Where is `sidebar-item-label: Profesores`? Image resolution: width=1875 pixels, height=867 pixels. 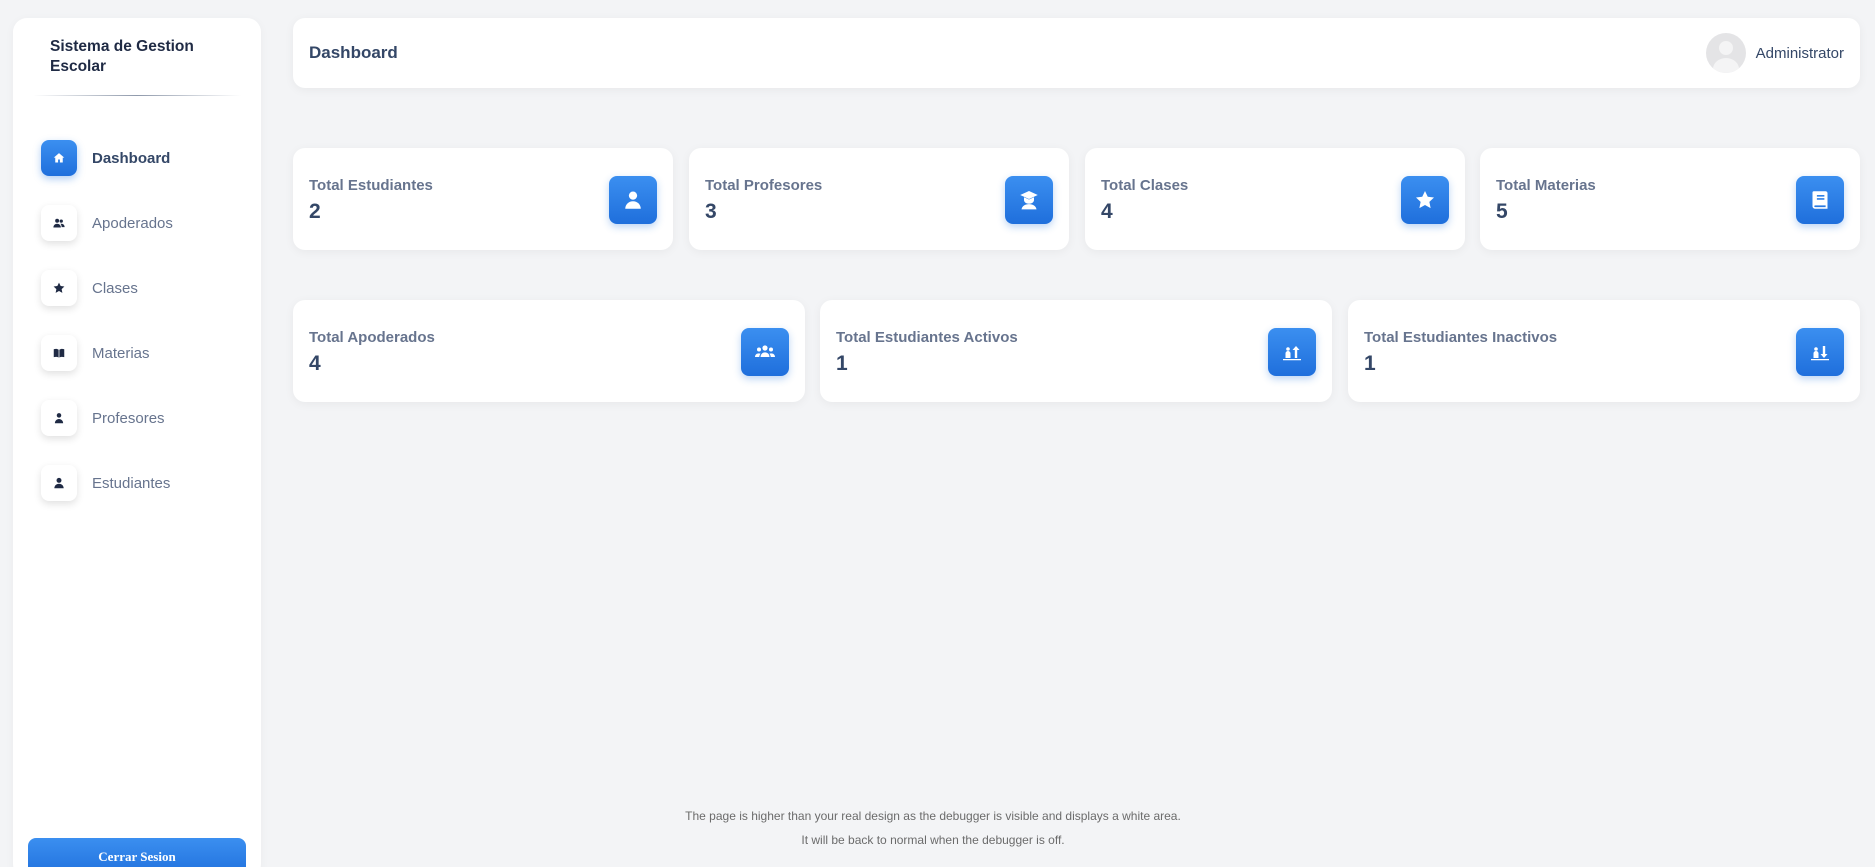
sidebar-item-label: Profesores is located at coordinates (128, 418).